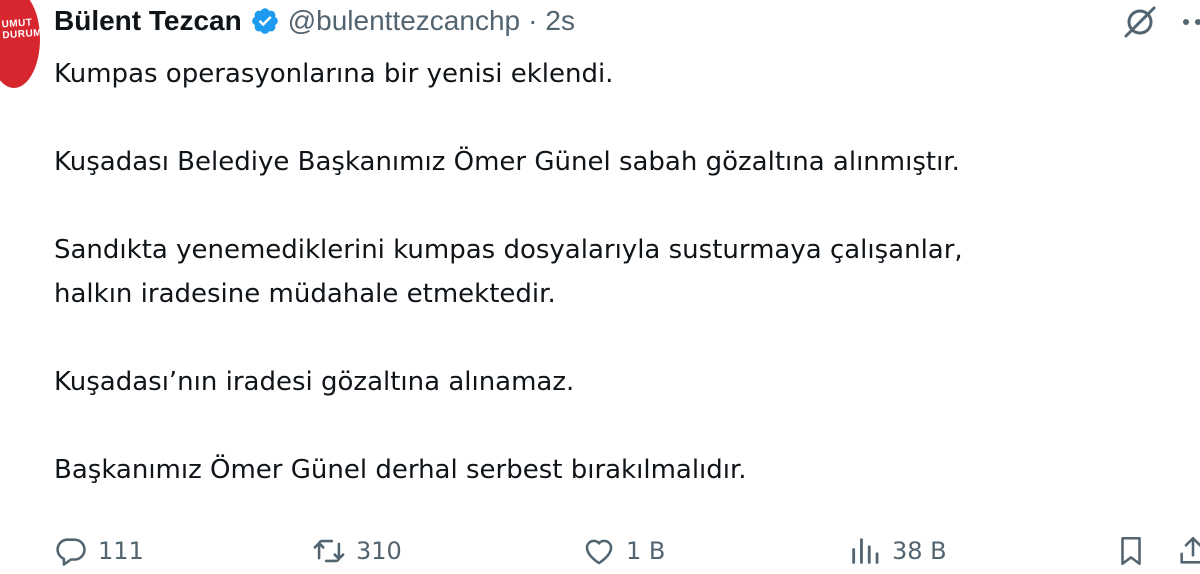 The height and width of the screenshot is (574, 1200). What do you see at coordinates (865, 551) in the screenshot?
I see `views-icon` at bounding box center [865, 551].